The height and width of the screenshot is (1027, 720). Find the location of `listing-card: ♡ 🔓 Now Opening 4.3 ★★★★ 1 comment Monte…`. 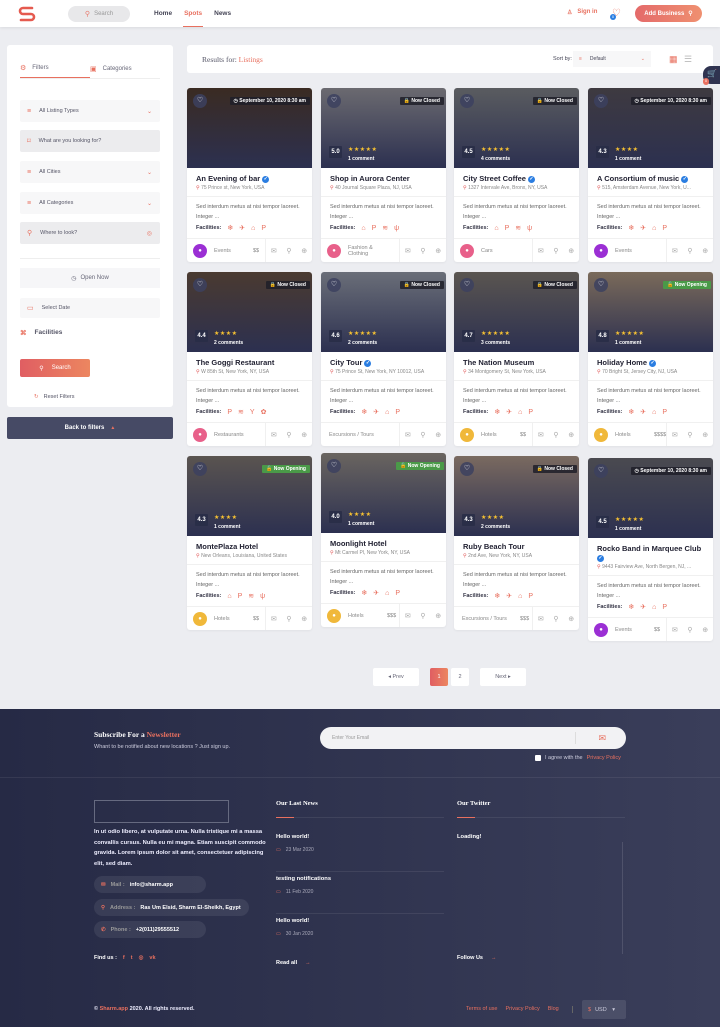

listing-card: ♡ 🔓 Now Opening 4.3 ★★★★ 1 comment Monte… is located at coordinates (249, 543).